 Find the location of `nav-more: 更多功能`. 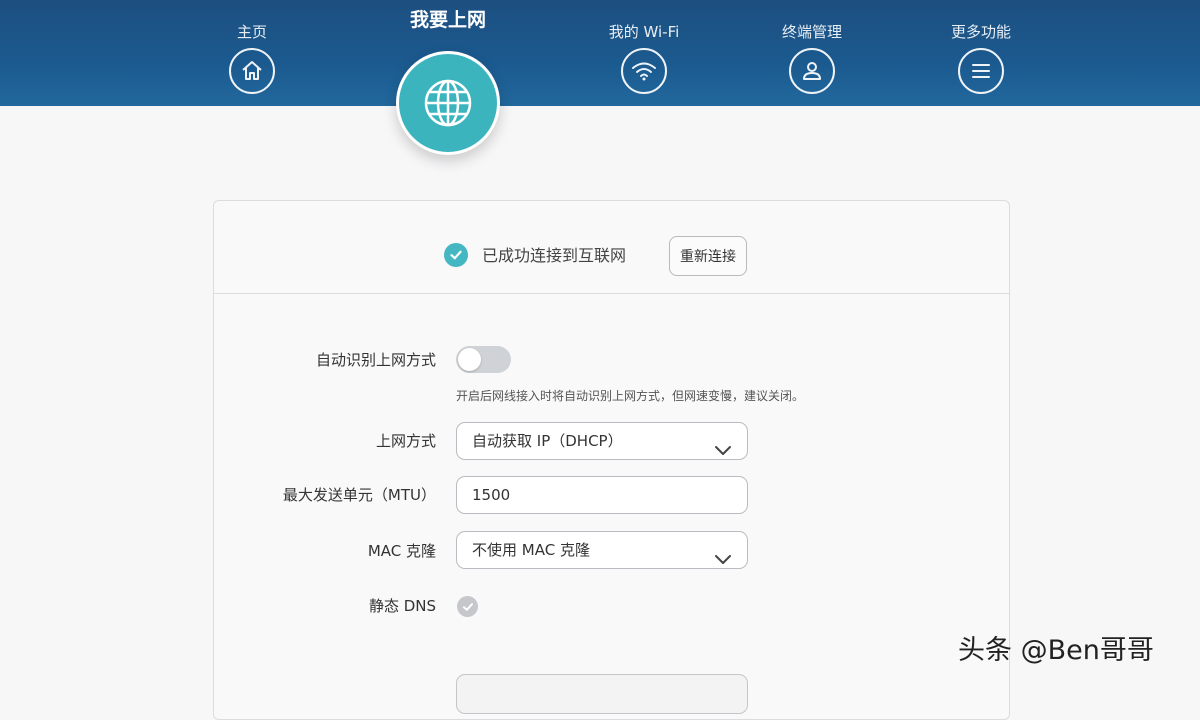

nav-more: 更多功能 is located at coordinates (981, 47).